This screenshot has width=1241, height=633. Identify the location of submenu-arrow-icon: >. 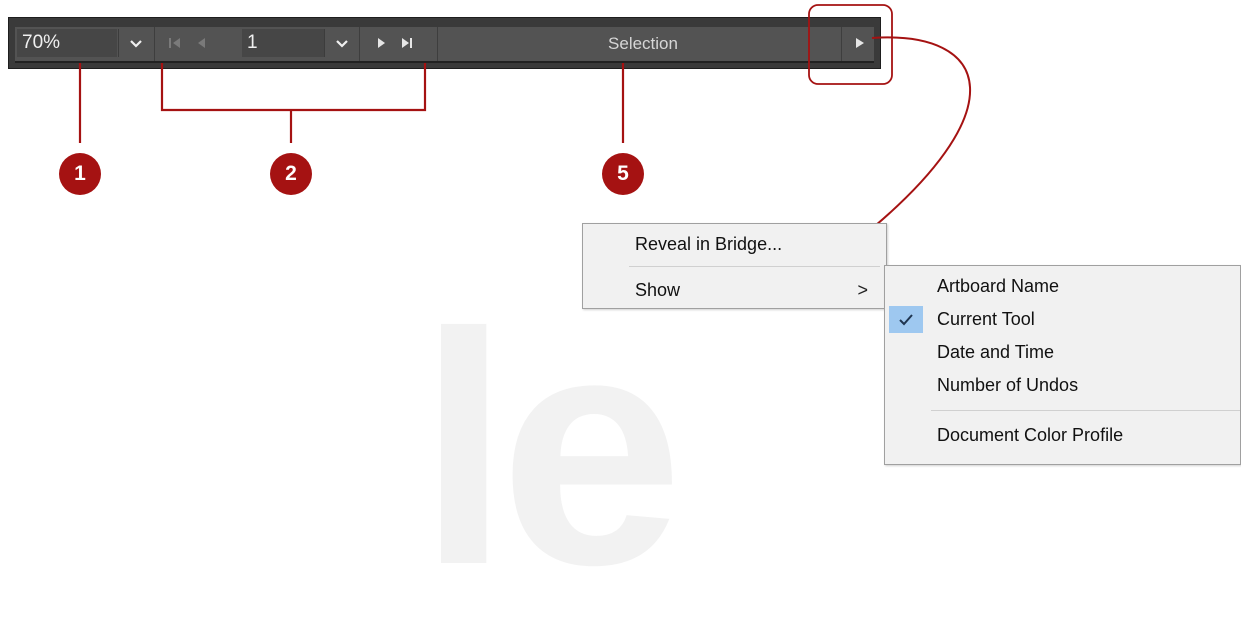
(862, 290).